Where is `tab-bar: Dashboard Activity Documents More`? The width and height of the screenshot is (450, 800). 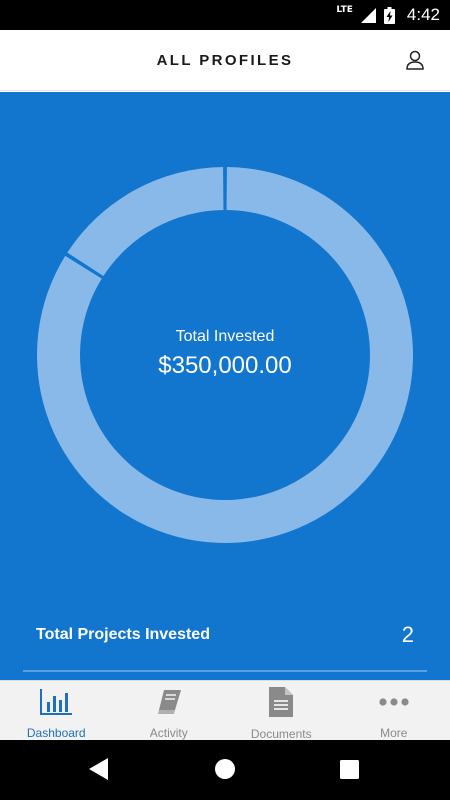
tab-bar: Dashboard Activity Documents More is located at coordinates (225, 710).